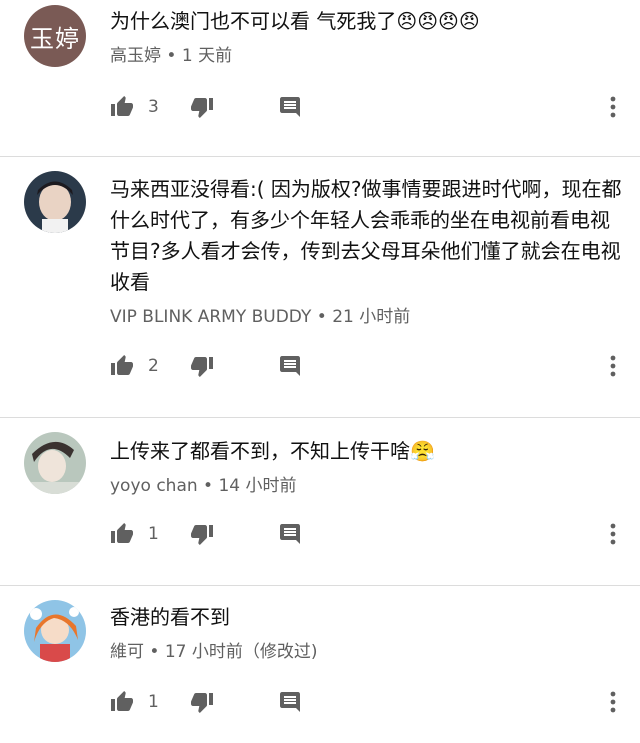  Describe the element at coordinates (154, 486) in the screenshot. I see `author-name: yoyo chan` at that location.